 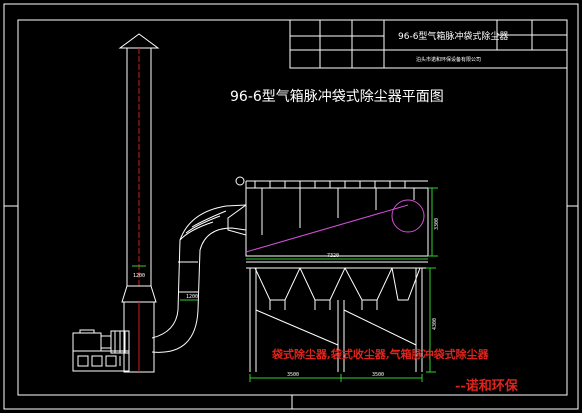 I want to click on bottom-right-dim: 3500, so click(x=378, y=375).